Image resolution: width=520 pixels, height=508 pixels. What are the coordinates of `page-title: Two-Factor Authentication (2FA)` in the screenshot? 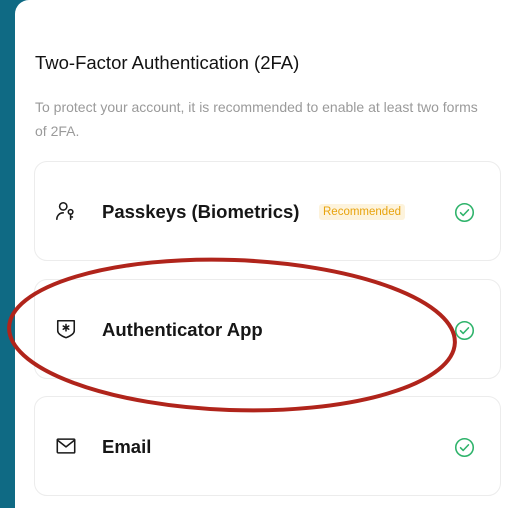 It's located at (167, 62).